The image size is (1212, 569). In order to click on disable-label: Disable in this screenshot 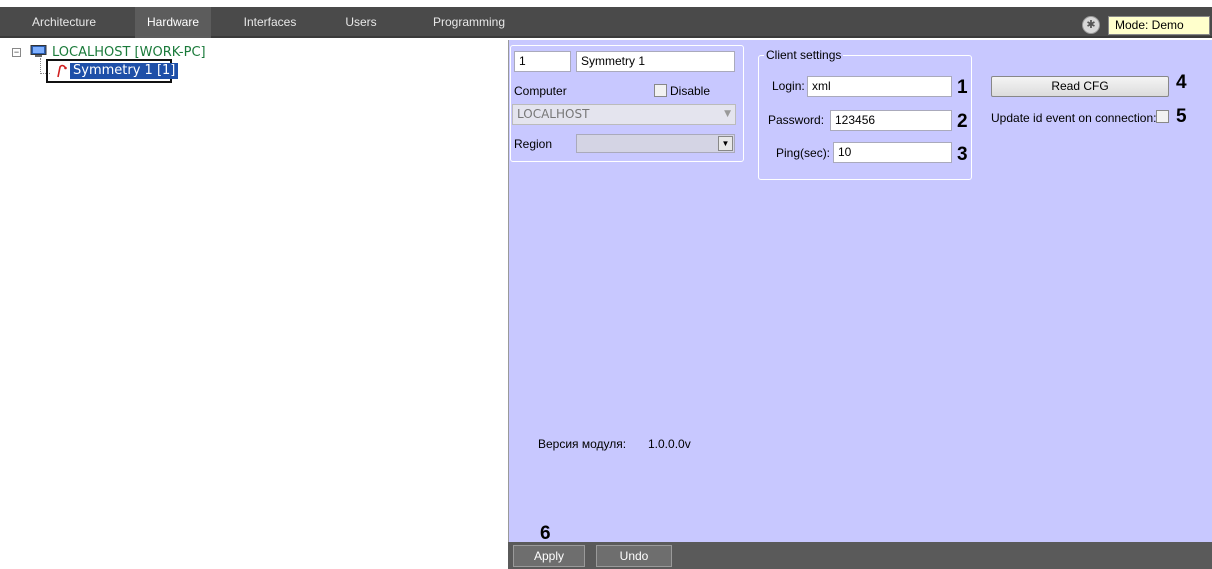, I will do `click(690, 91)`.